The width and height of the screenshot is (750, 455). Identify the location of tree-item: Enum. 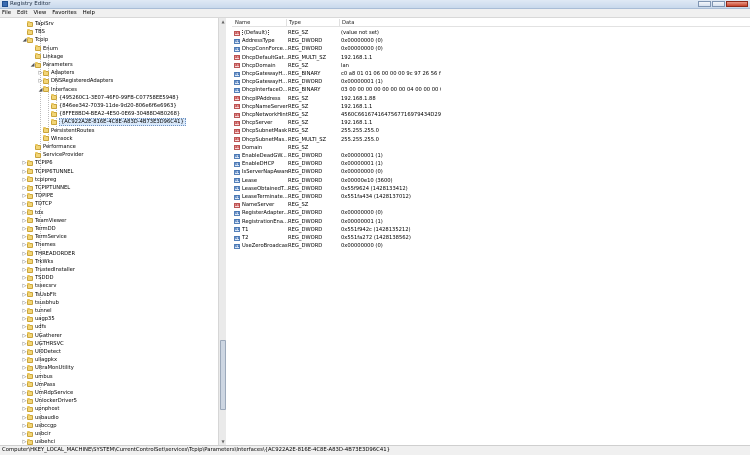
(44, 49).